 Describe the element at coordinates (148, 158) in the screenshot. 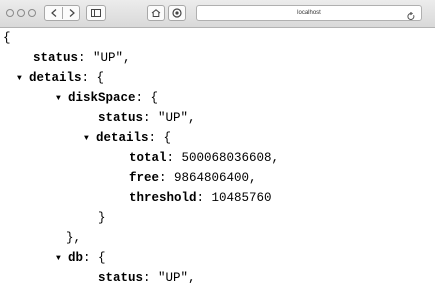

I see `json-key: total` at that location.